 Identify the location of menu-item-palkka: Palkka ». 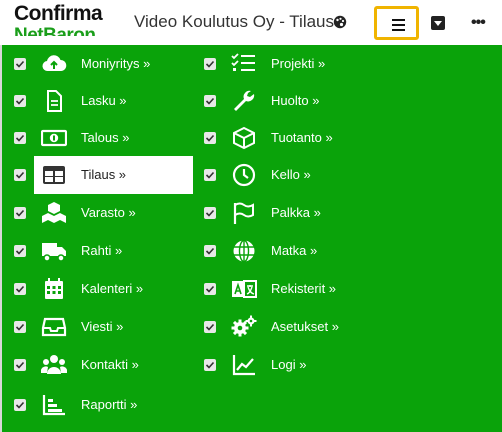
(274, 213).